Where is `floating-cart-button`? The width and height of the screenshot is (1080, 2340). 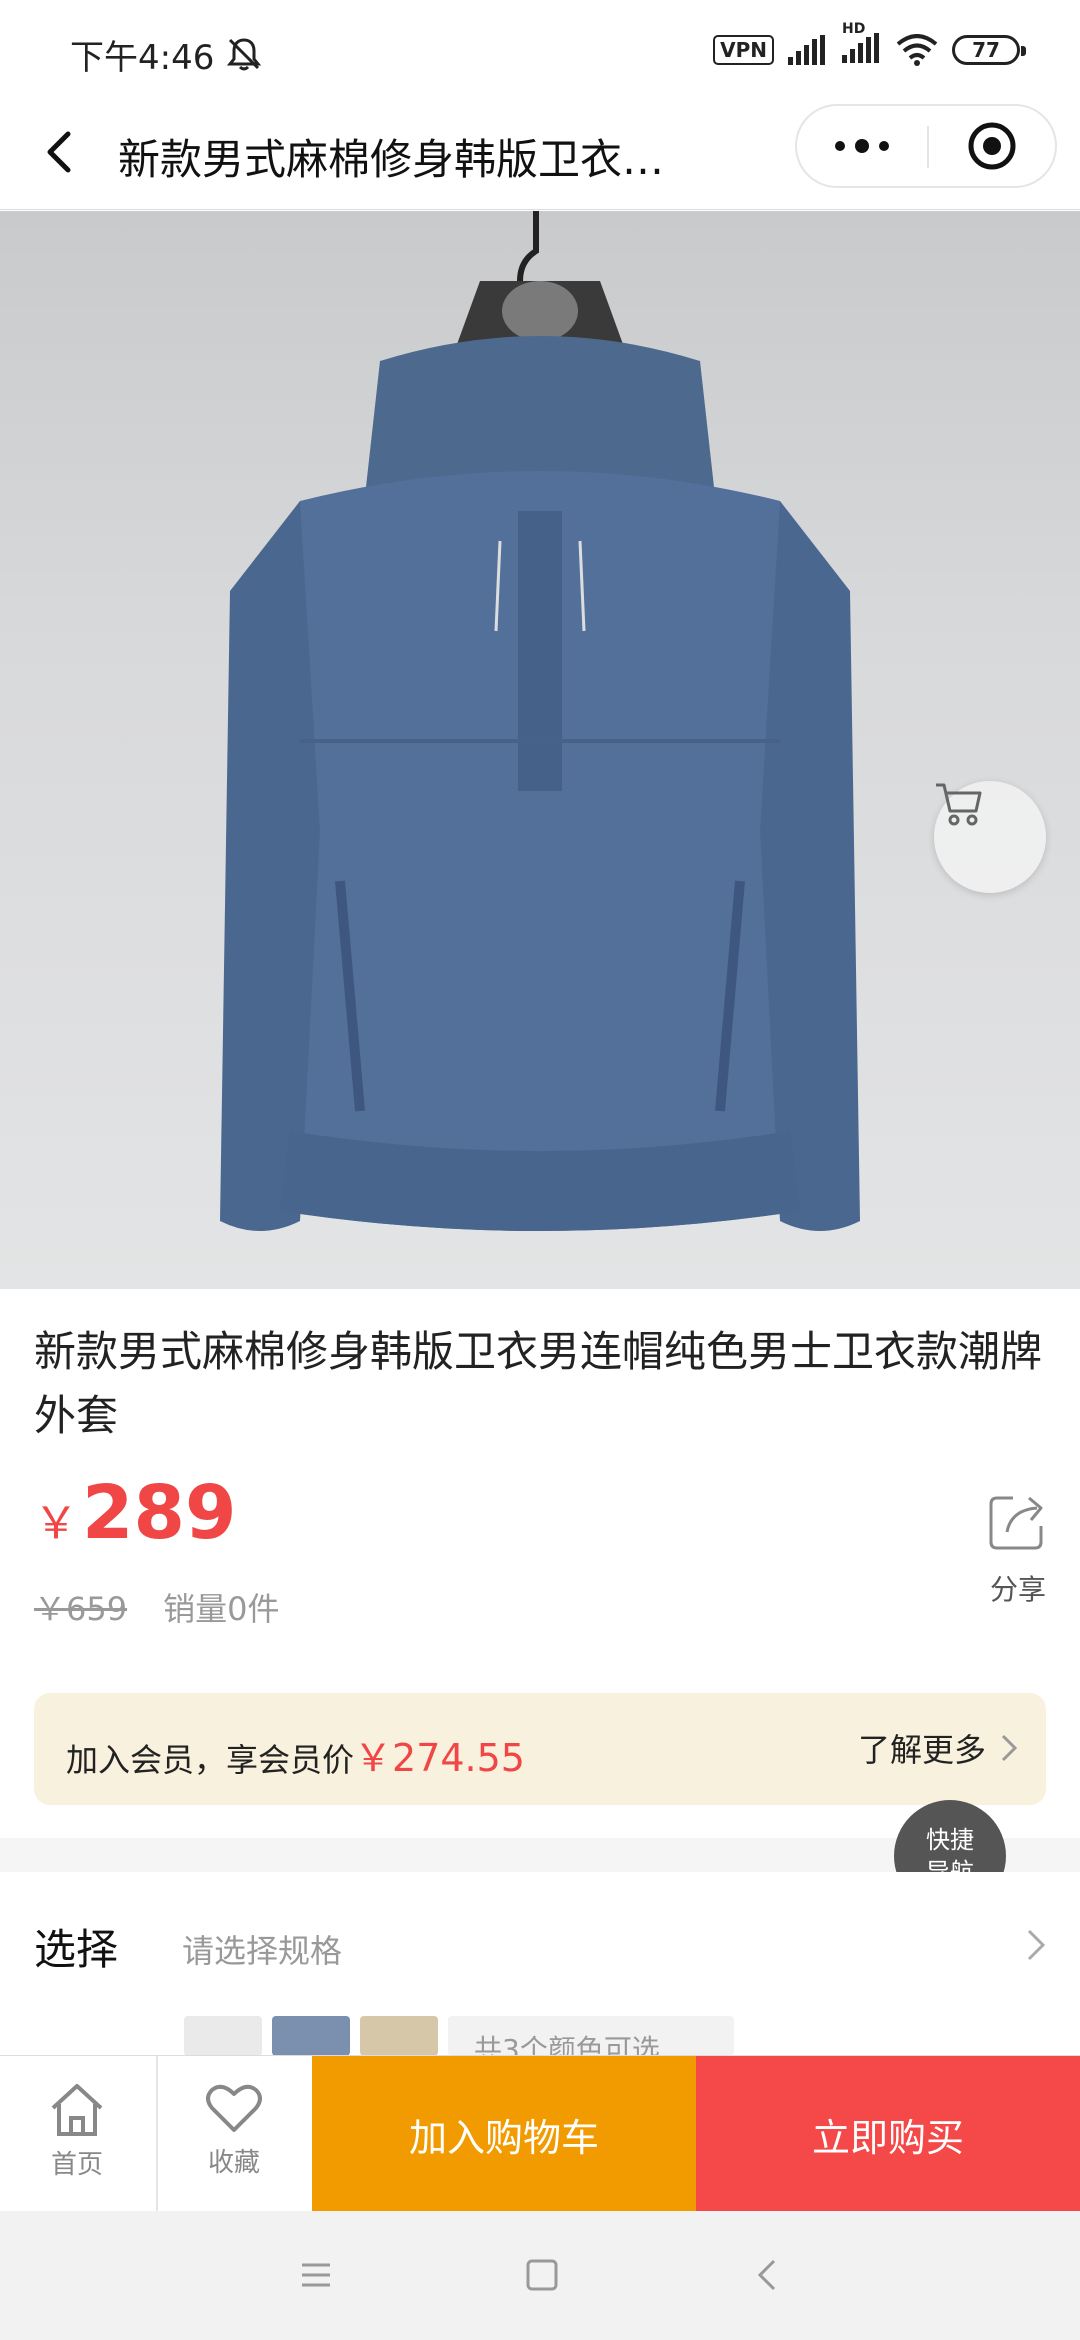 floating-cart-button is located at coordinates (990, 837).